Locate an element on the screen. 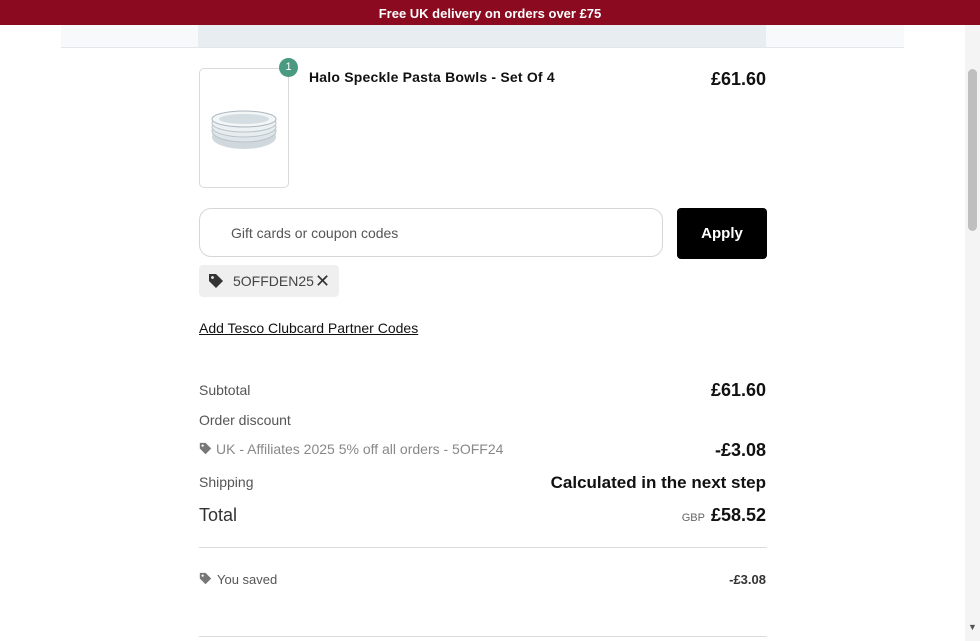 Image resolution: width=980 pixels, height=641 pixels. product-thumbnail is located at coordinates (244, 128).